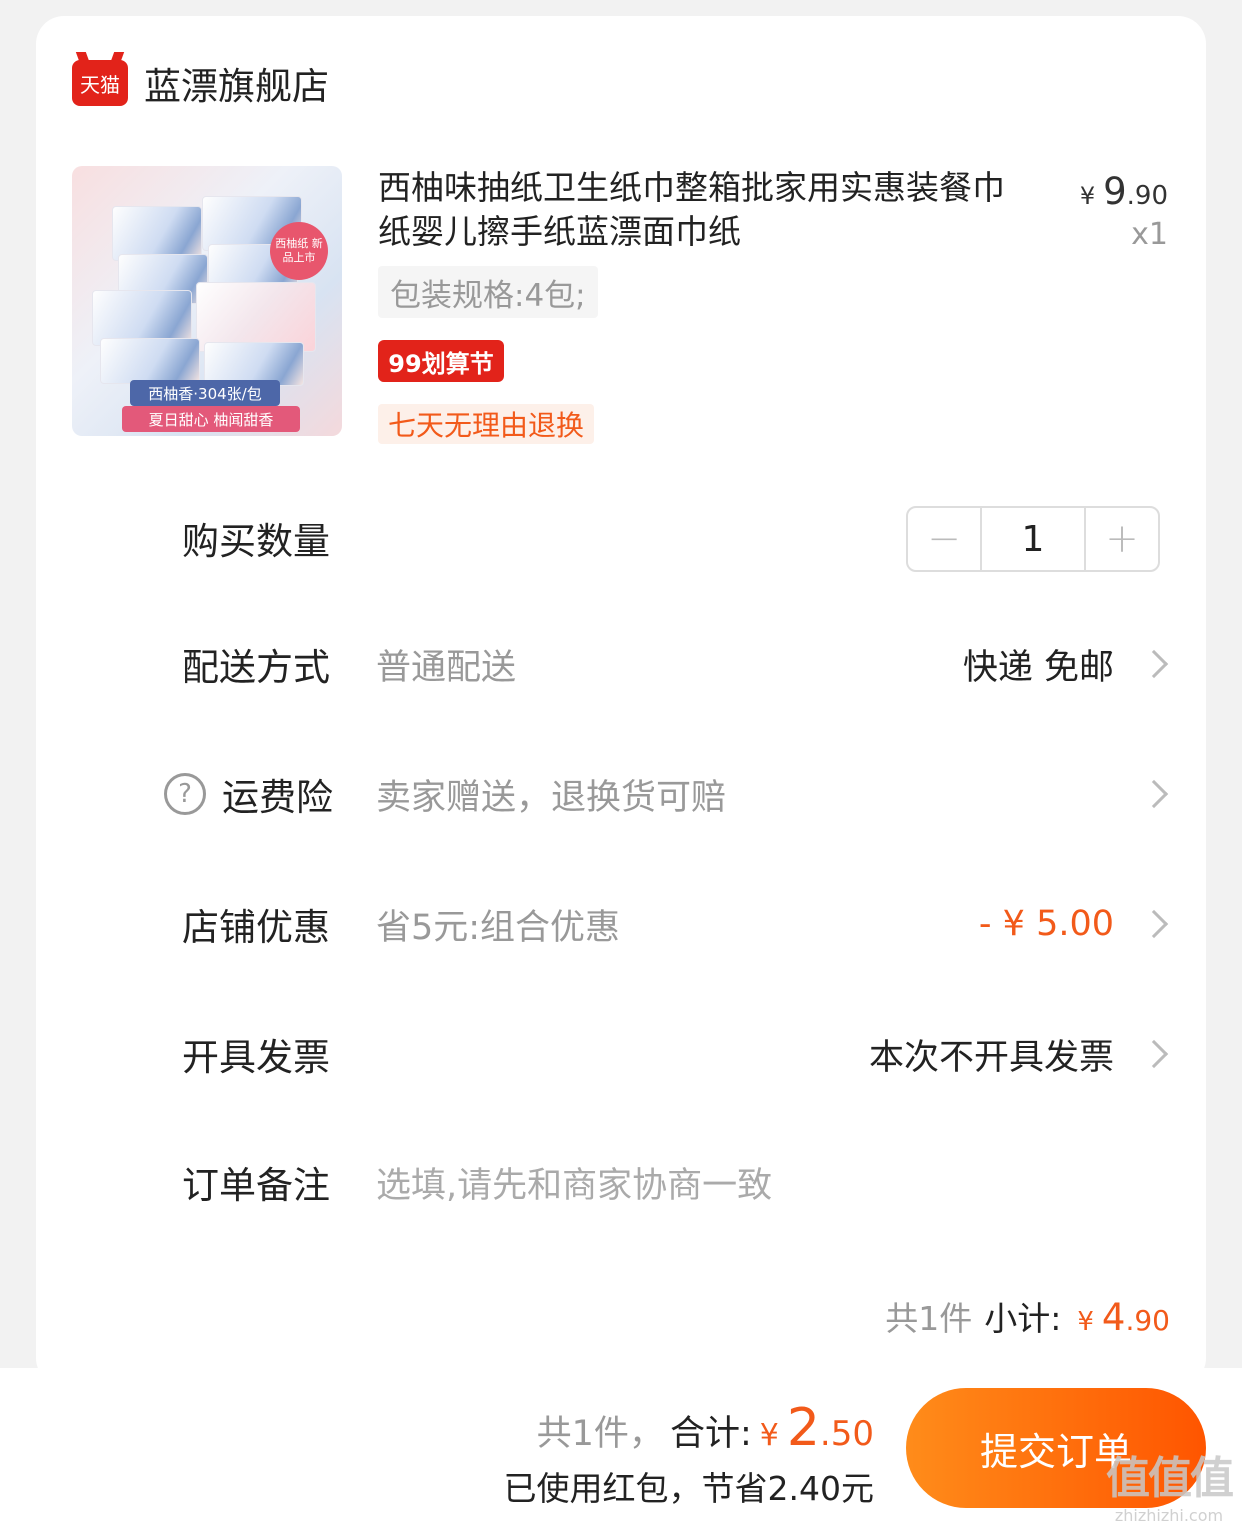 The width and height of the screenshot is (1242, 1529). What do you see at coordinates (236, 83) in the screenshot?
I see `store-name: 蓝漂旗舰店` at bounding box center [236, 83].